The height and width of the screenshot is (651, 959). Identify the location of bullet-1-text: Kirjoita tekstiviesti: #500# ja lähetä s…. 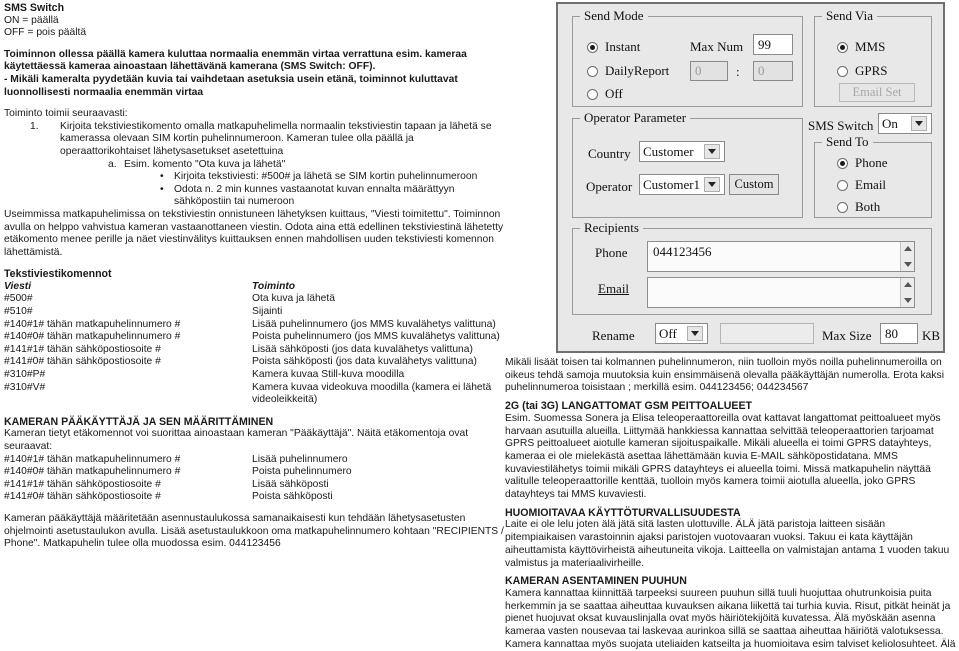
(326, 177).